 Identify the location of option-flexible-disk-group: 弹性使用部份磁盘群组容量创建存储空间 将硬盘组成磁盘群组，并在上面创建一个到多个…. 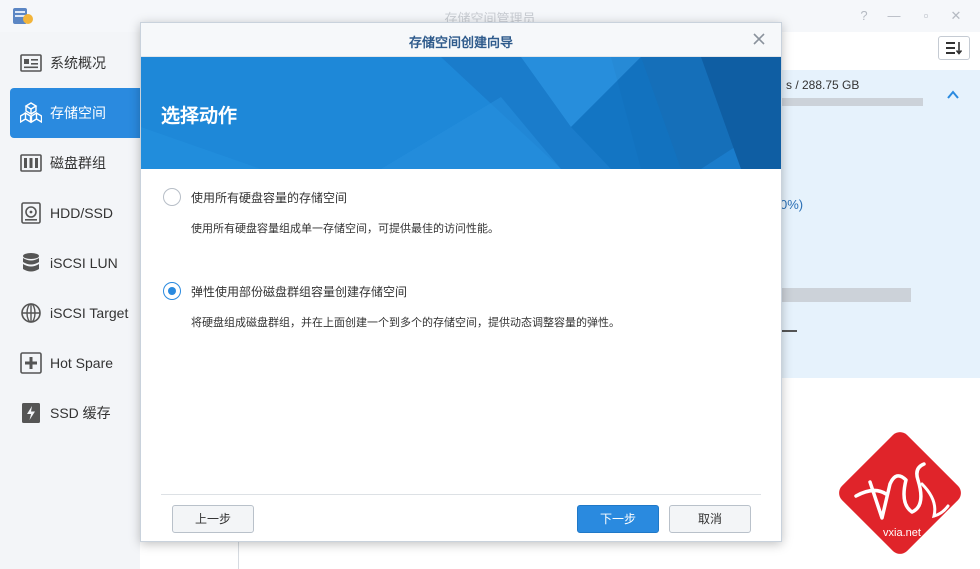
(461, 307).